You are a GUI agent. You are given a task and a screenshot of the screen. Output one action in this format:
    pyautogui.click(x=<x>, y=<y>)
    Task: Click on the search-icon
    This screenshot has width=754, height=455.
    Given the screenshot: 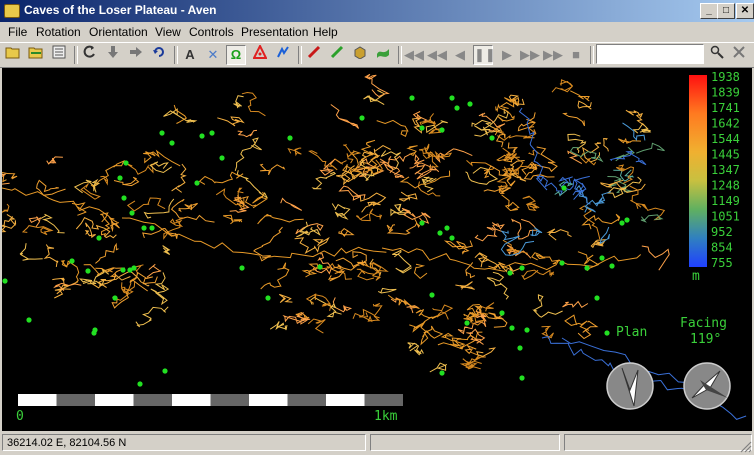 What is the action you would take?
    pyautogui.click(x=717, y=55)
    